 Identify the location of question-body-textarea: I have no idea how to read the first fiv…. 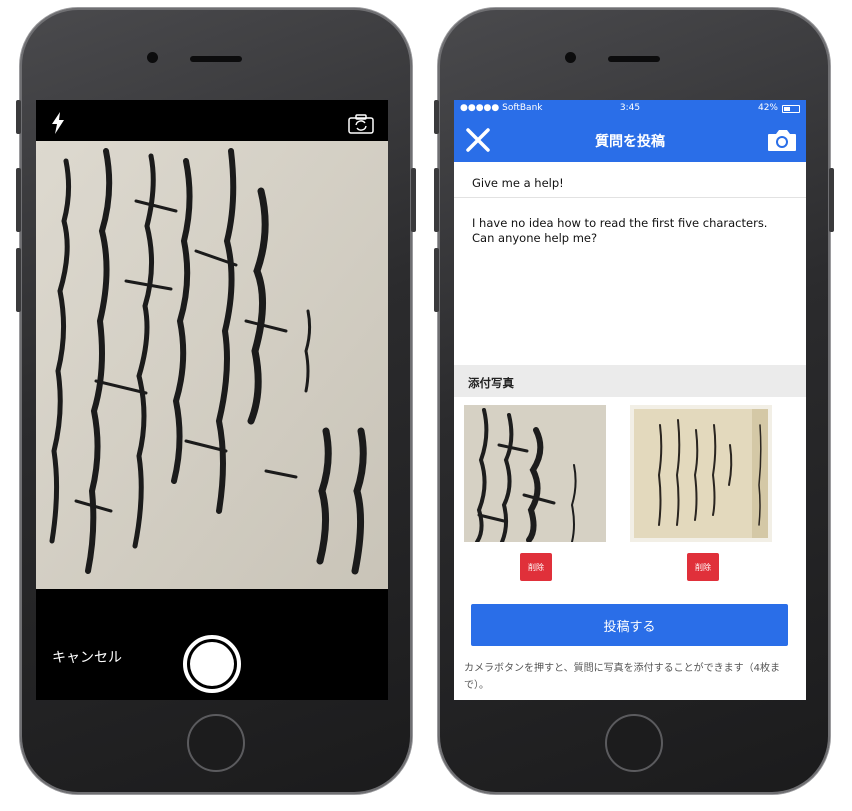
(630, 277).